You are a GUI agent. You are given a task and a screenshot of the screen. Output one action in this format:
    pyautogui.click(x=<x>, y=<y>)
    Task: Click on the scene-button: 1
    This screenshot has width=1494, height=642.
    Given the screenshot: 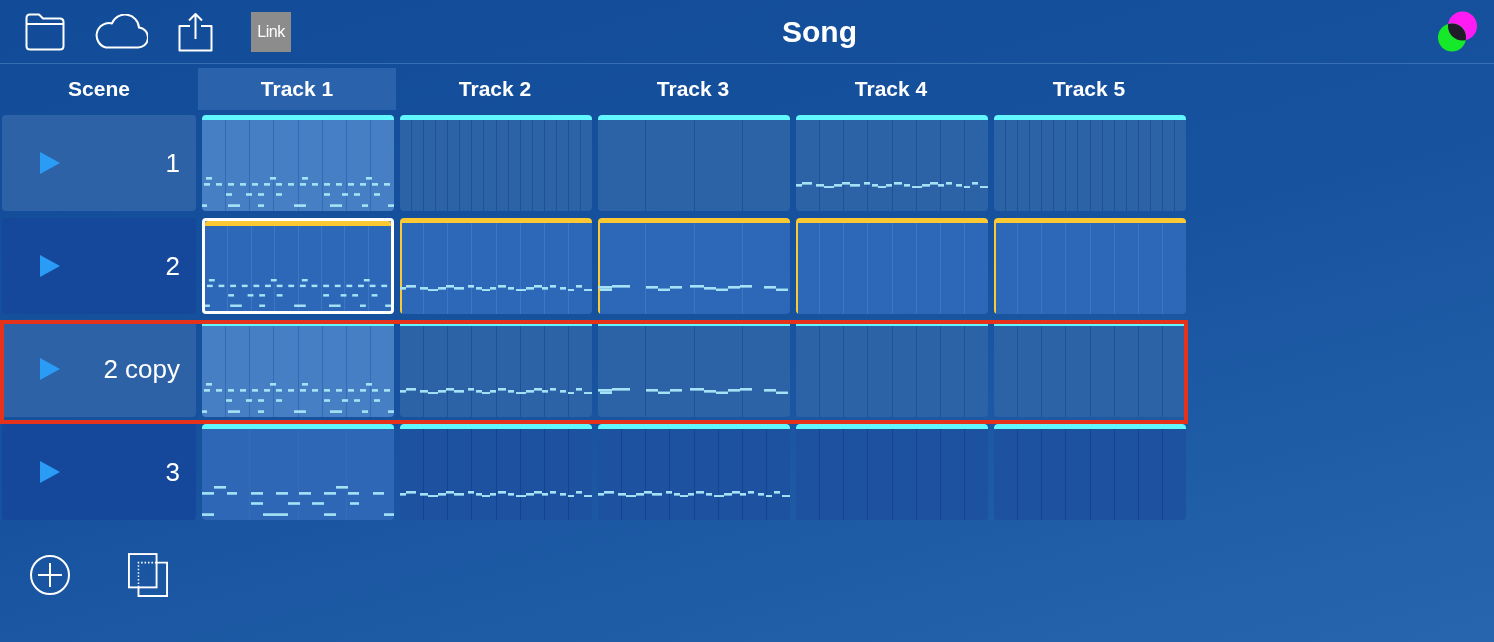 What is the action you would take?
    pyautogui.click(x=99, y=163)
    